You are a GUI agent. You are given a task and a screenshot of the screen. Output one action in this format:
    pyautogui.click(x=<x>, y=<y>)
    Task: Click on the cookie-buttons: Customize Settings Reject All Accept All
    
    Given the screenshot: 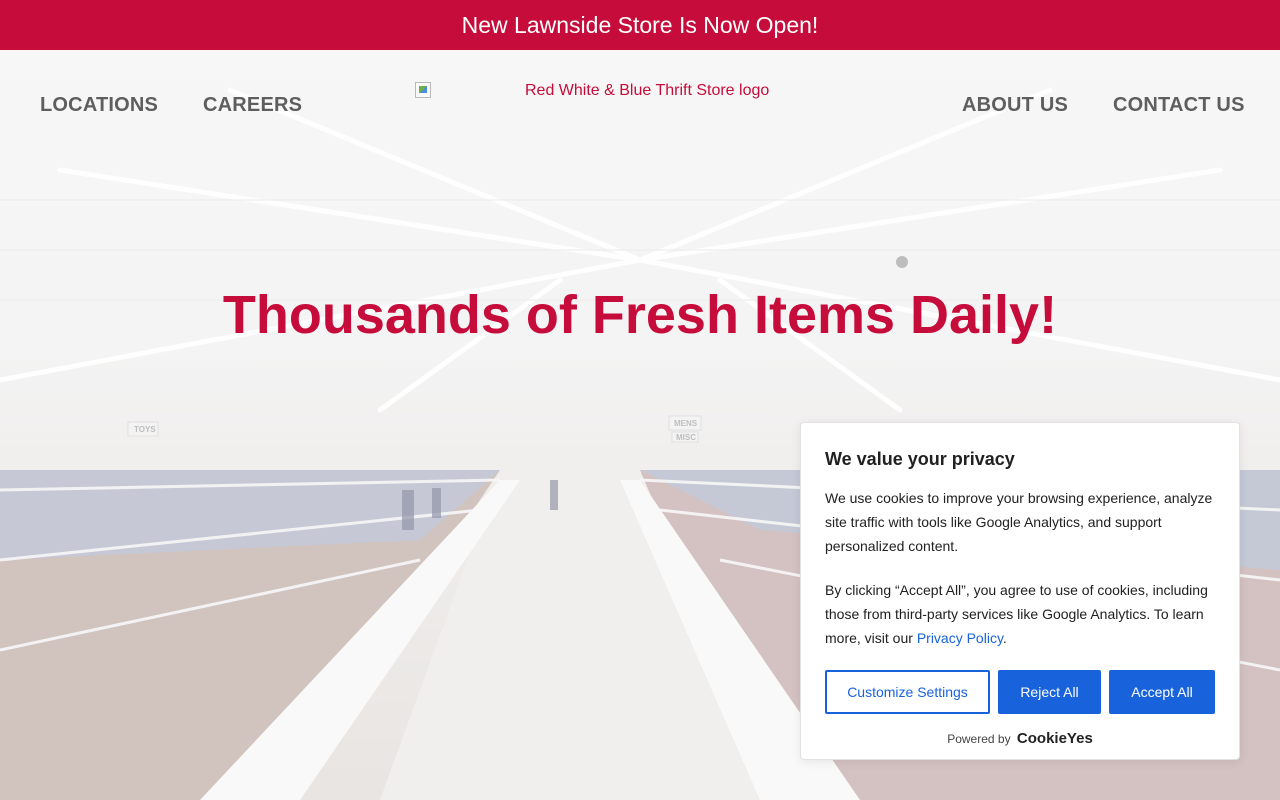 What is the action you would take?
    pyautogui.click(x=1020, y=692)
    